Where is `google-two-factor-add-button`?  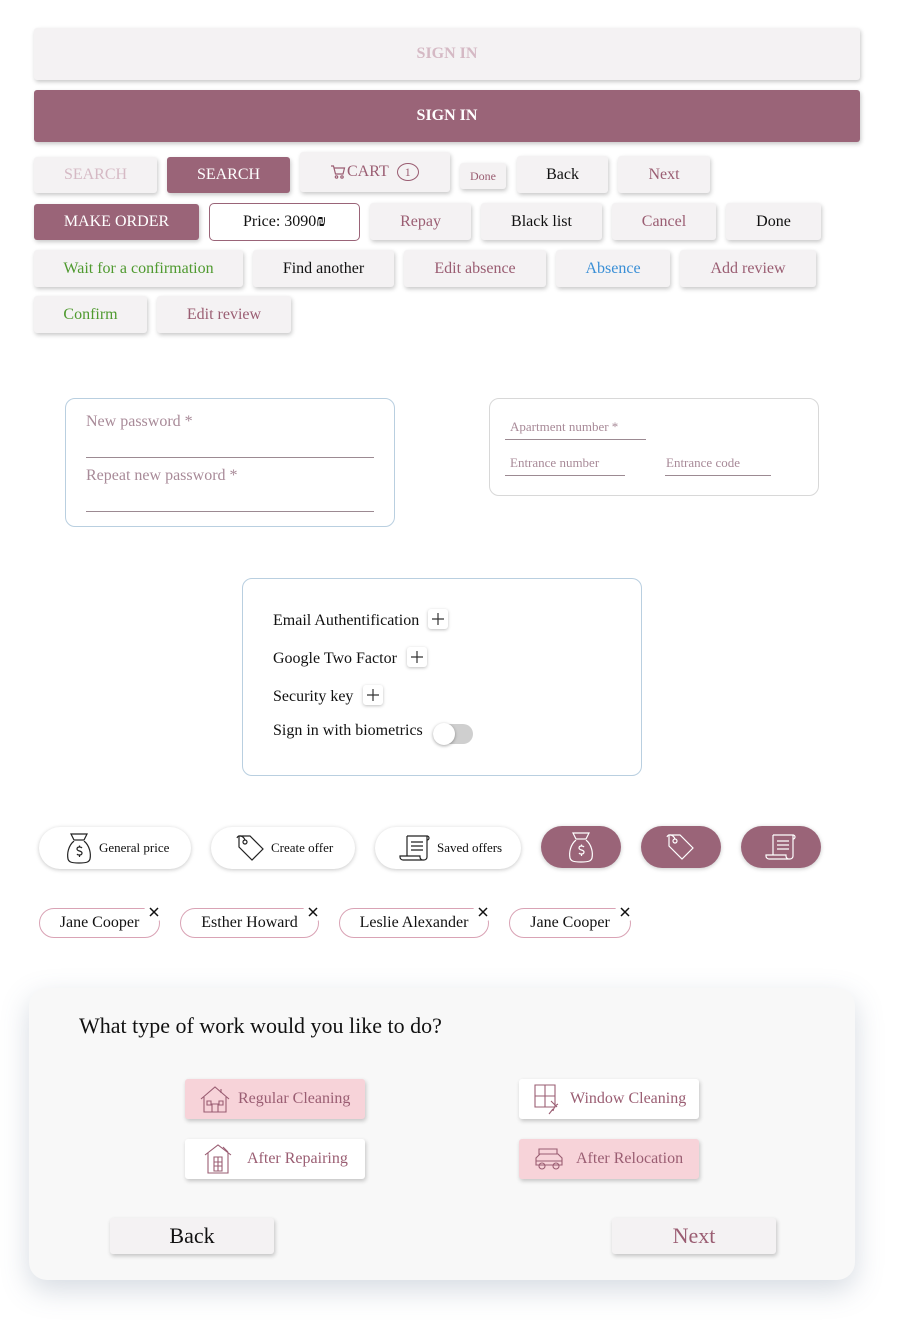 google-two-factor-add-button is located at coordinates (417, 657).